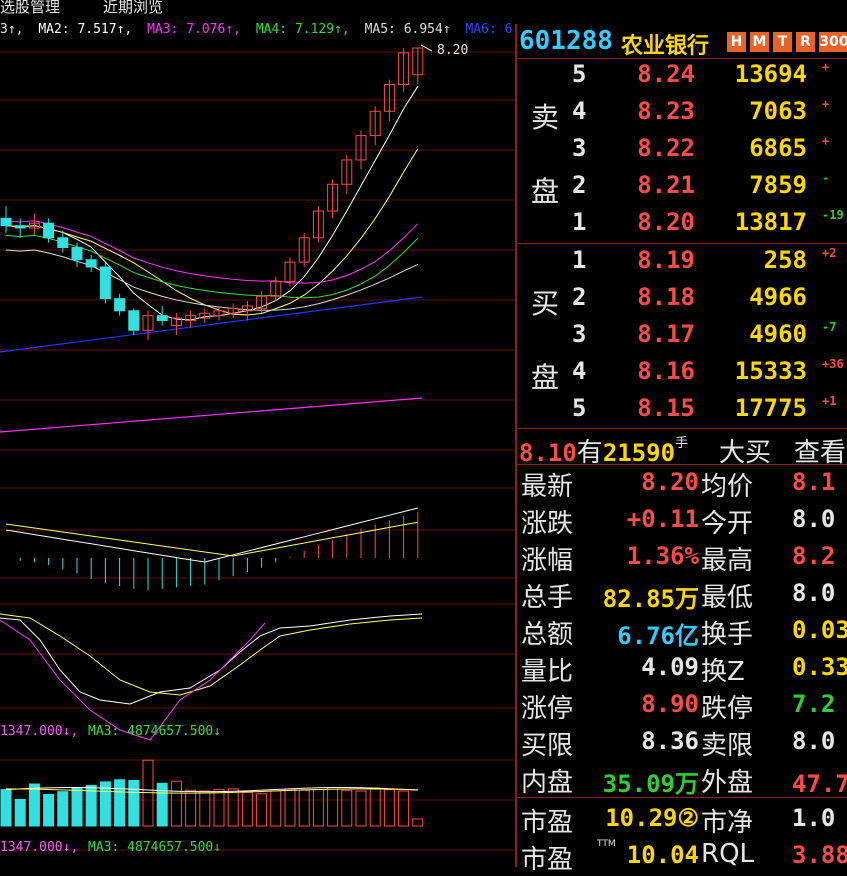 Image resolution: width=847 pixels, height=876 pixels. What do you see at coordinates (778, 111) in the screenshot?
I see `order-volume: 7063` at bounding box center [778, 111].